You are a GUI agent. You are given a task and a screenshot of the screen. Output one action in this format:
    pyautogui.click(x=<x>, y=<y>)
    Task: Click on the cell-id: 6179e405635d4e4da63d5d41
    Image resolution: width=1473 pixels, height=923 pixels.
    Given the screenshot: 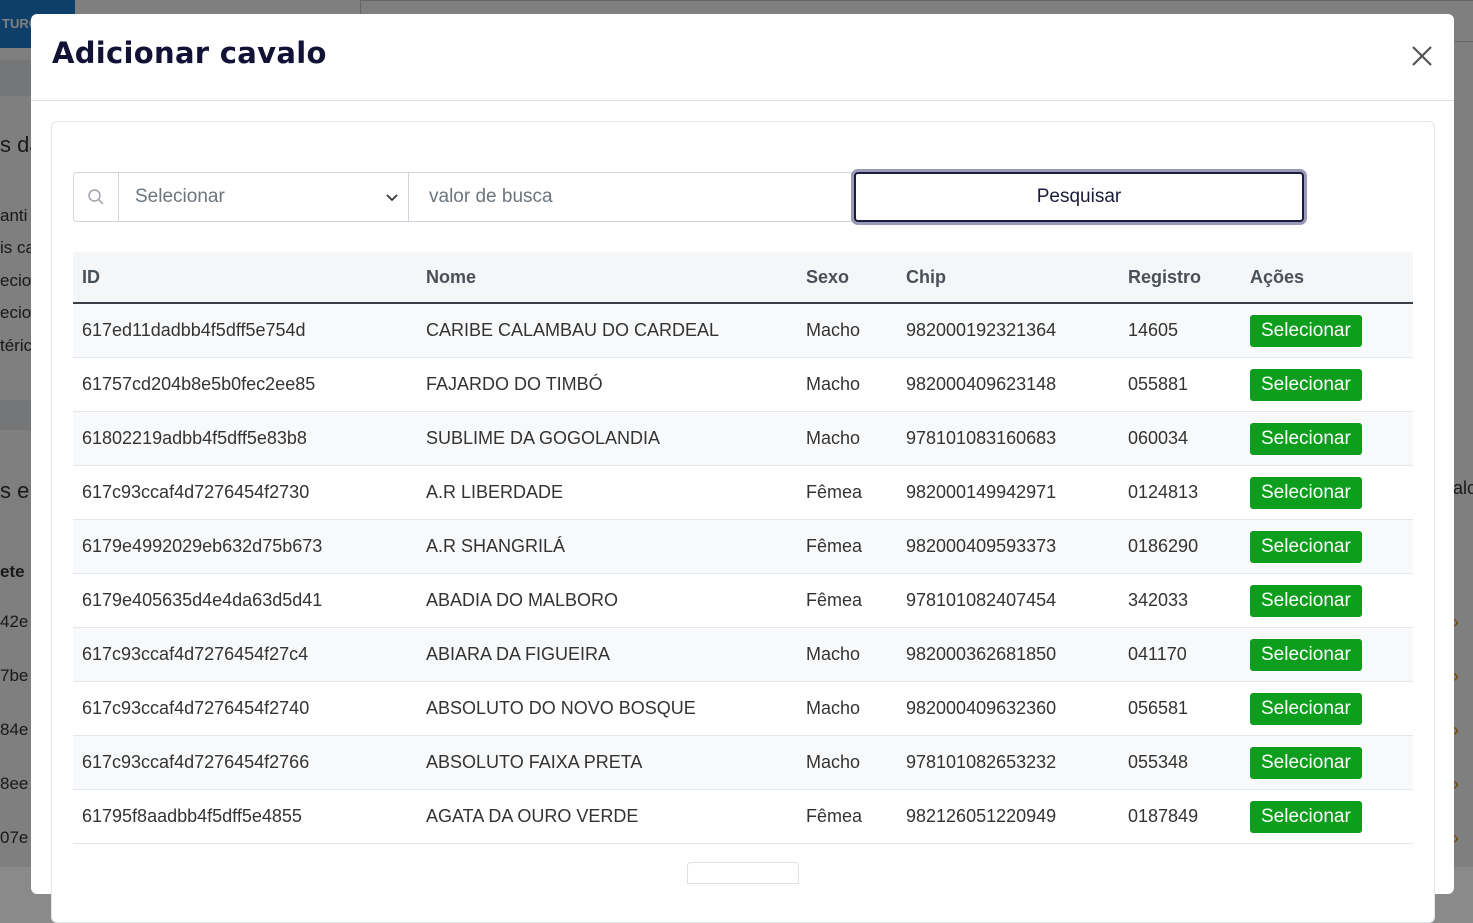 What is the action you would take?
    pyautogui.click(x=245, y=600)
    